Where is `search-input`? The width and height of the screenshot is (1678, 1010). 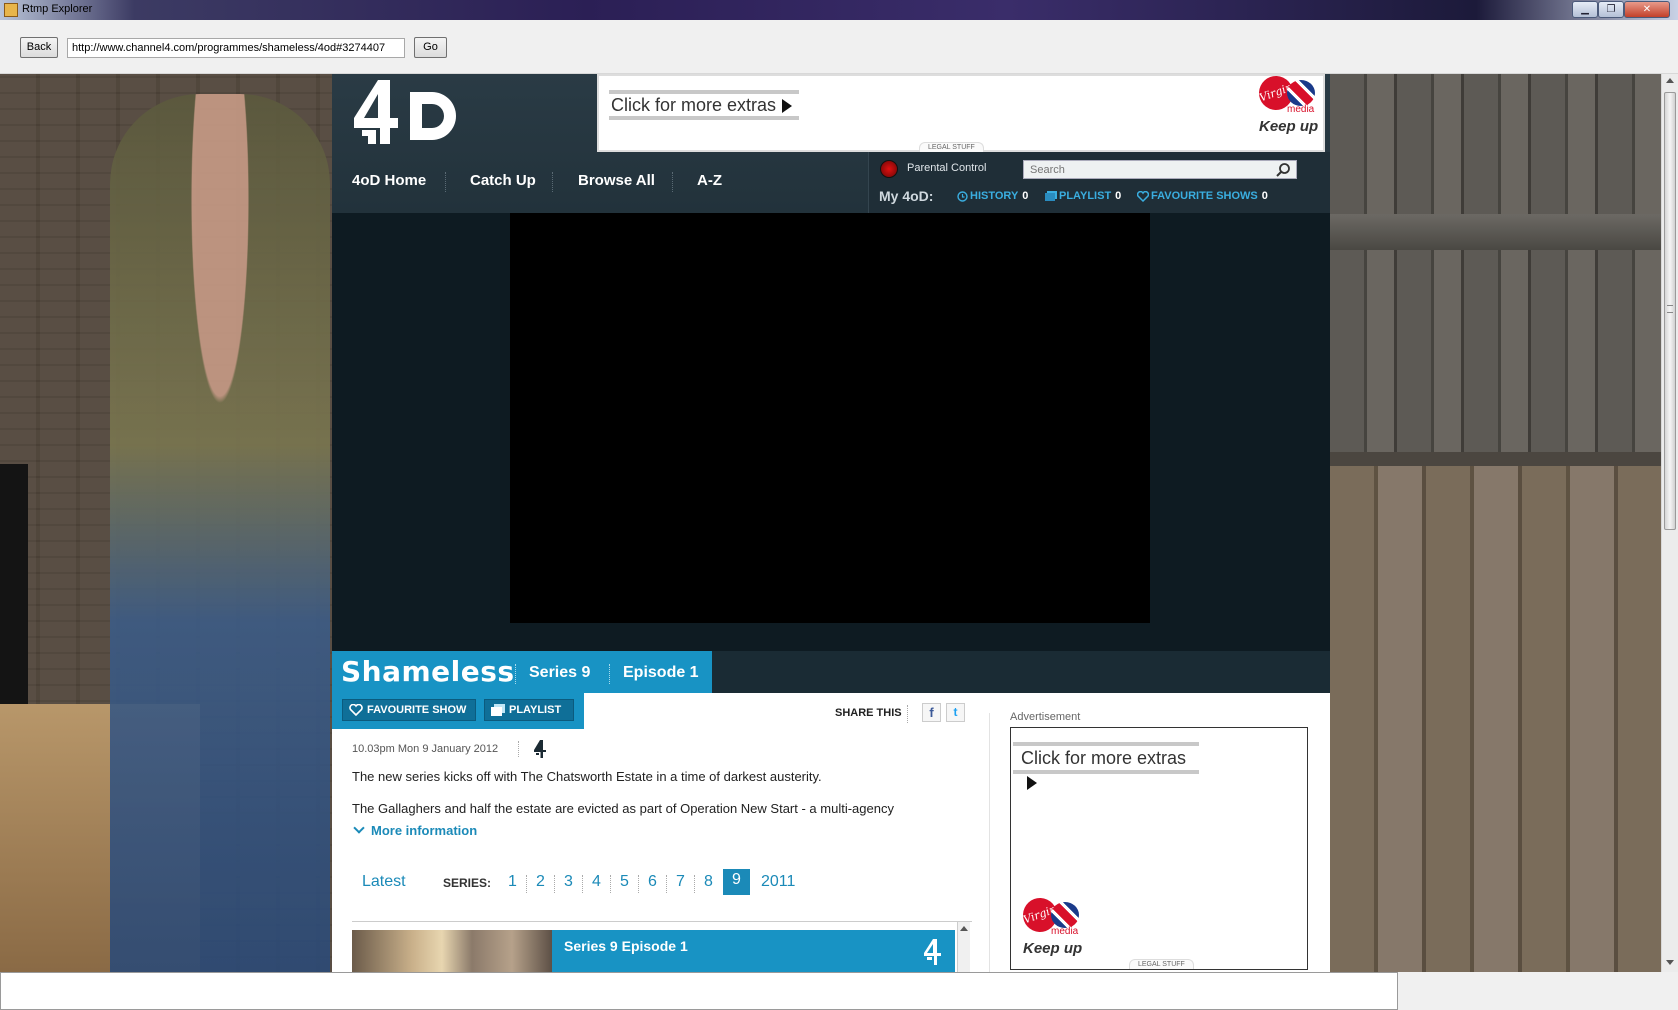 search-input is located at coordinates (1160, 169).